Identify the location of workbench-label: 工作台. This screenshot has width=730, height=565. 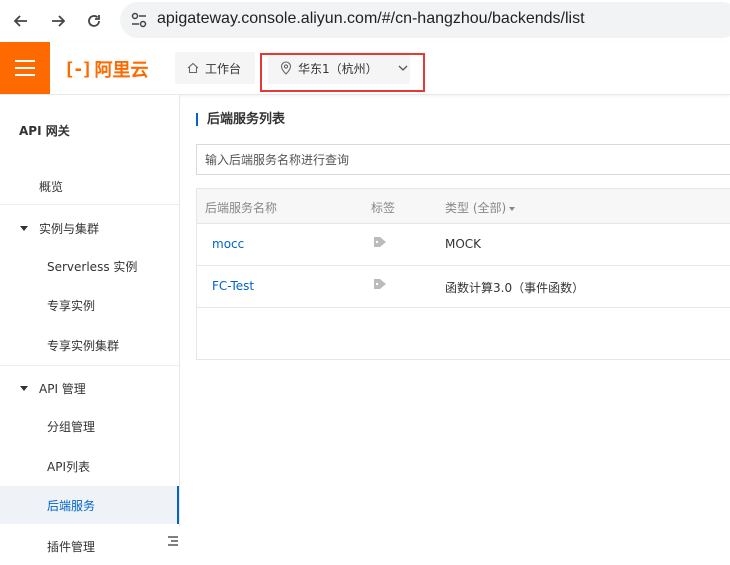
(223, 68).